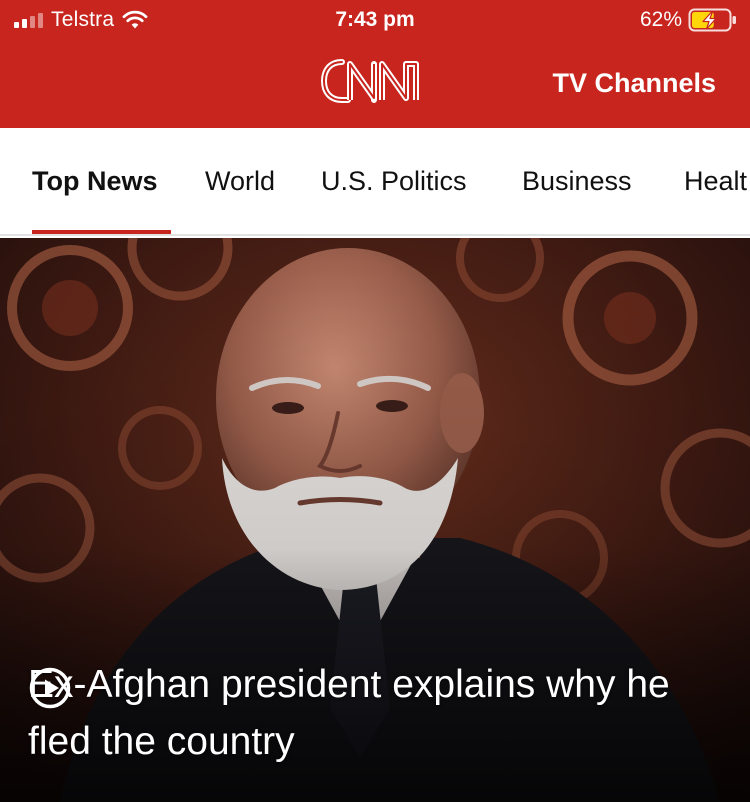 The width and height of the screenshot is (750, 802). Describe the element at coordinates (95, 181) in the screenshot. I see `tab-top-news: Top News` at that location.